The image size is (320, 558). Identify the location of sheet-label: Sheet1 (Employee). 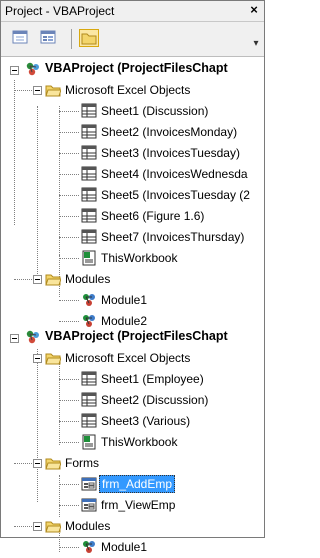
(152, 379).